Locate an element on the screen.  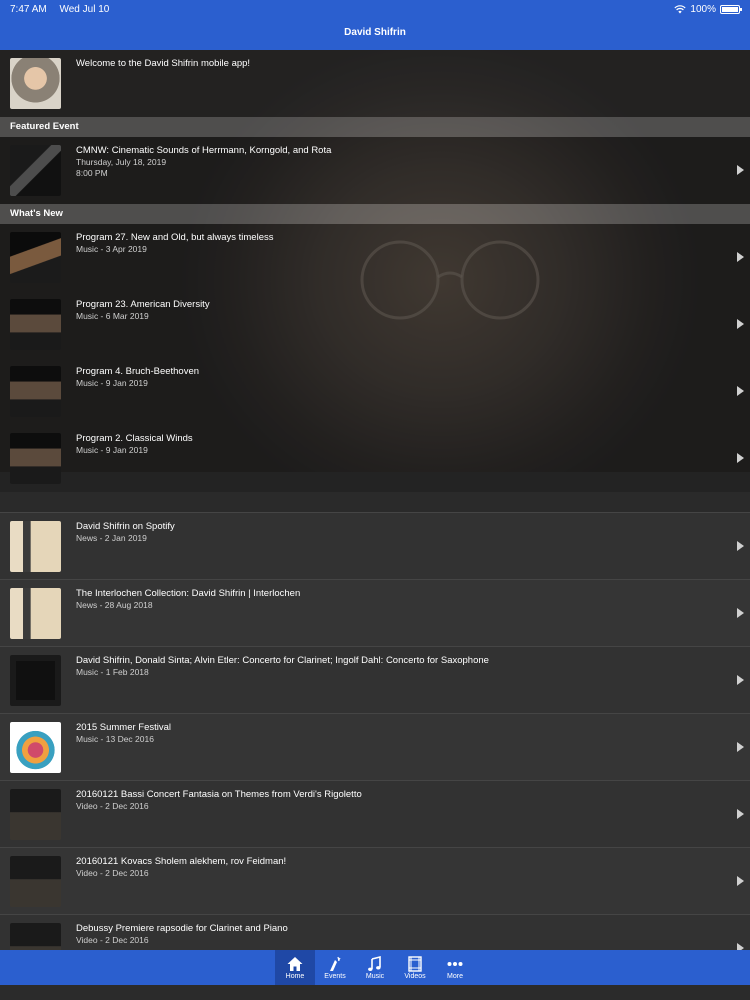
welcome-text: Welcome to the David Shifrin mobile app! is located at coordinates (163, 63).